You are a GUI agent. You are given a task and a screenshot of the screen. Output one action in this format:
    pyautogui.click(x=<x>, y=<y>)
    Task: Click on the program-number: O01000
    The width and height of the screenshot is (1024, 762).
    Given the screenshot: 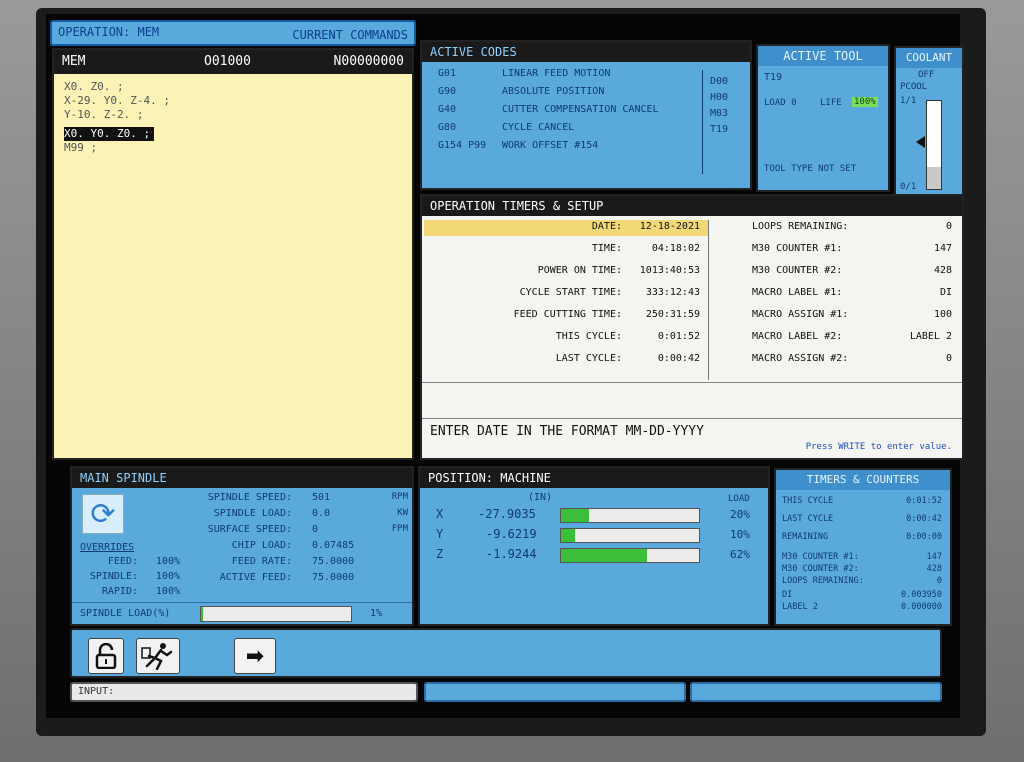 What is the action you would take?
    pyautogui.click(x=227, y=61)
    